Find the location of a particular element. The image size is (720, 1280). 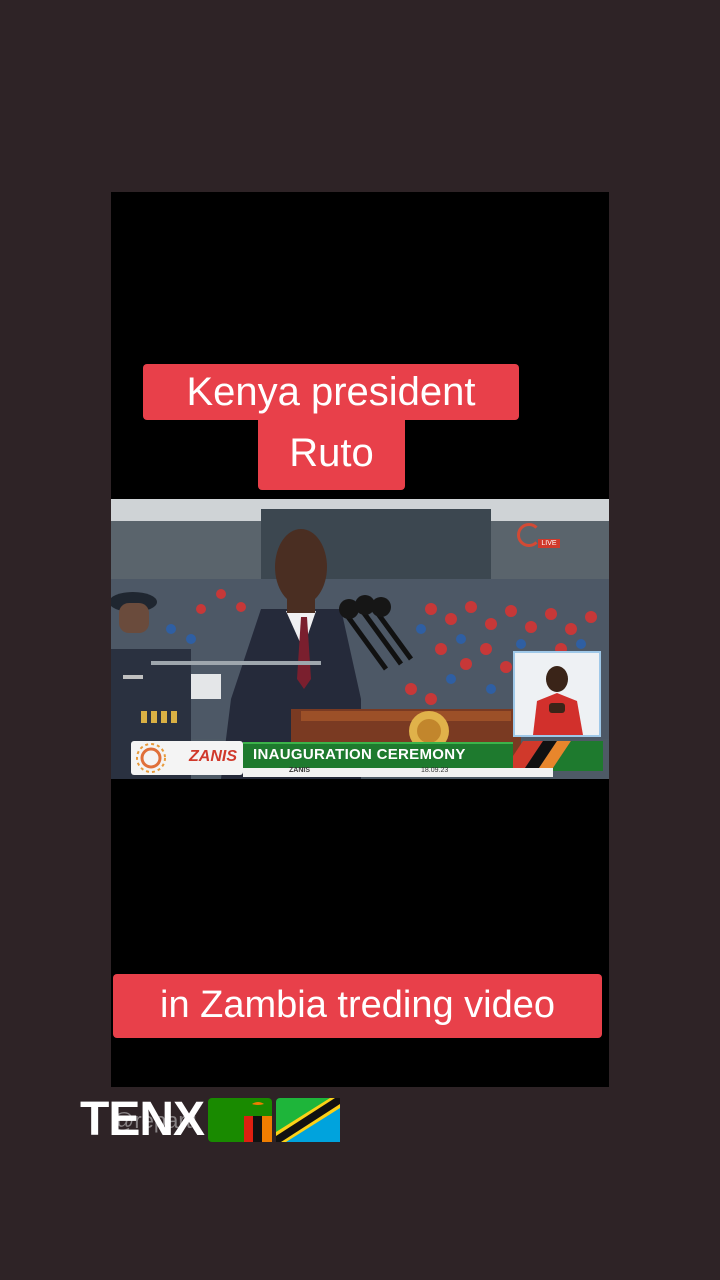

username-text: TENX is located at coordinates (142, 1119).